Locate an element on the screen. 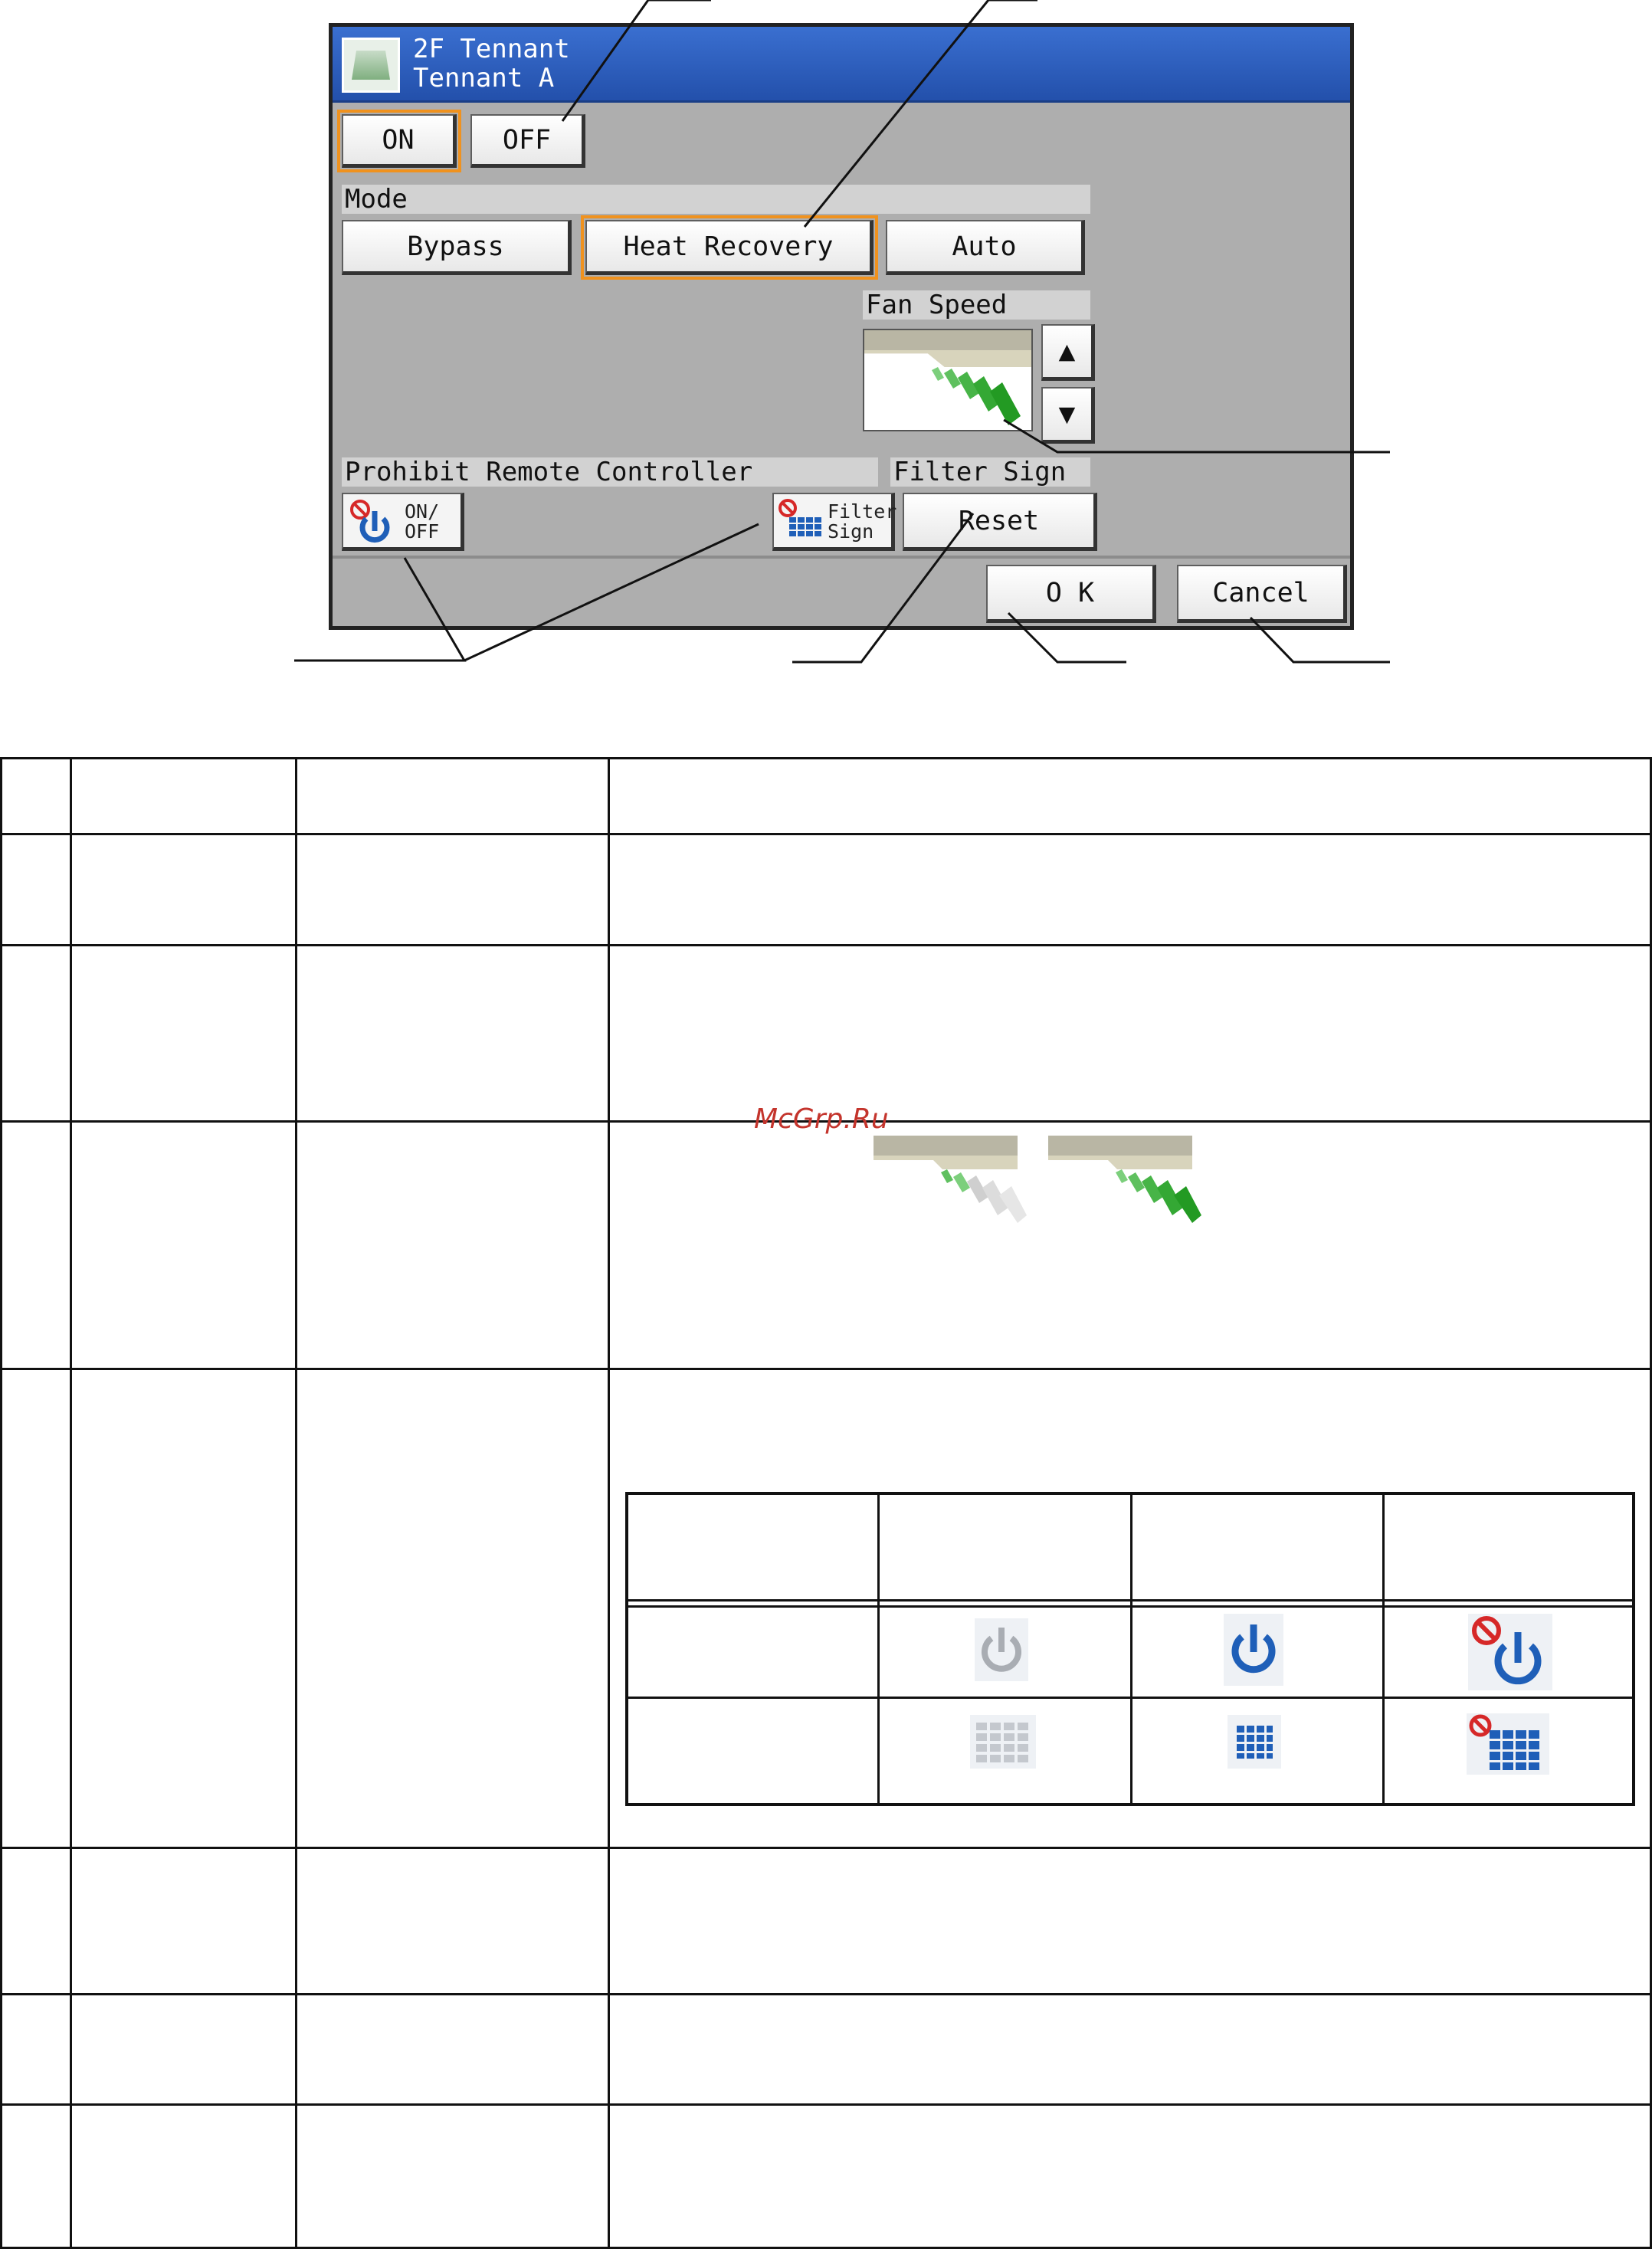  filter-enabled-icon is located at coordinates (1255, 1742).